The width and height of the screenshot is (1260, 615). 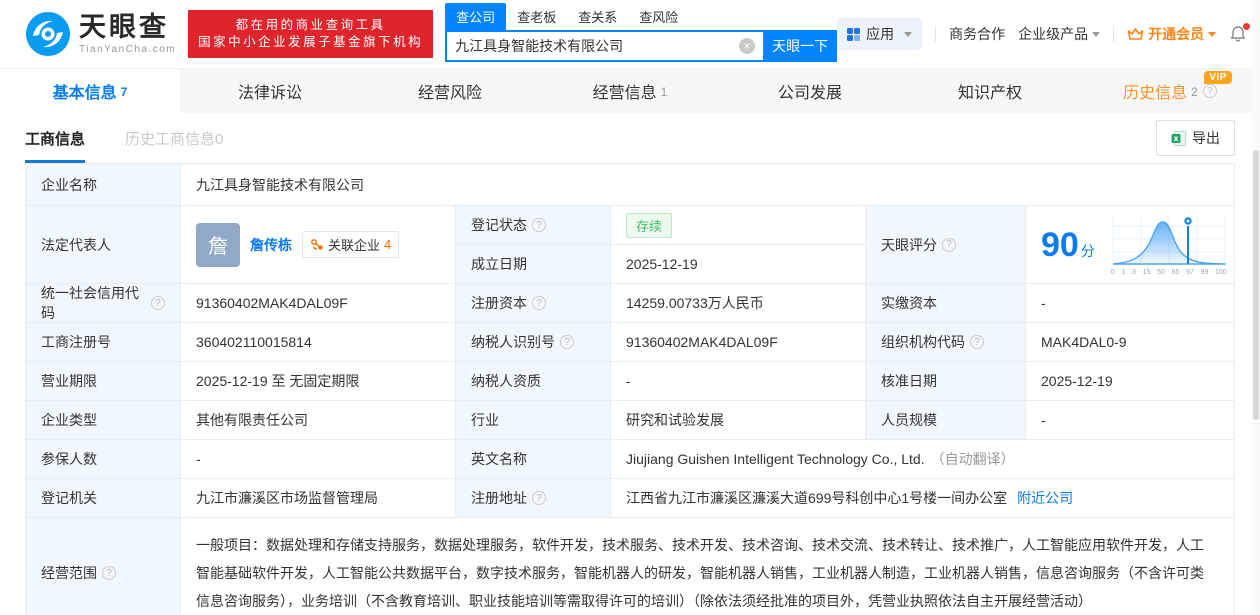 I want to click on tab-basic-info: 基本信息 7, so click(x=90, y=91).